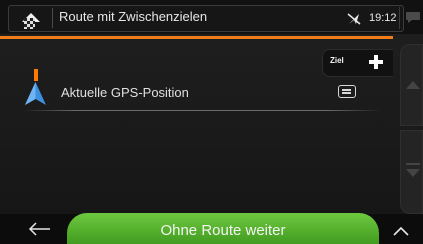 The width and height of the screenshot is (423, 244). Describe the element at coordinates (376, 62) in the screenshot. I see `plus-icon` at that location.